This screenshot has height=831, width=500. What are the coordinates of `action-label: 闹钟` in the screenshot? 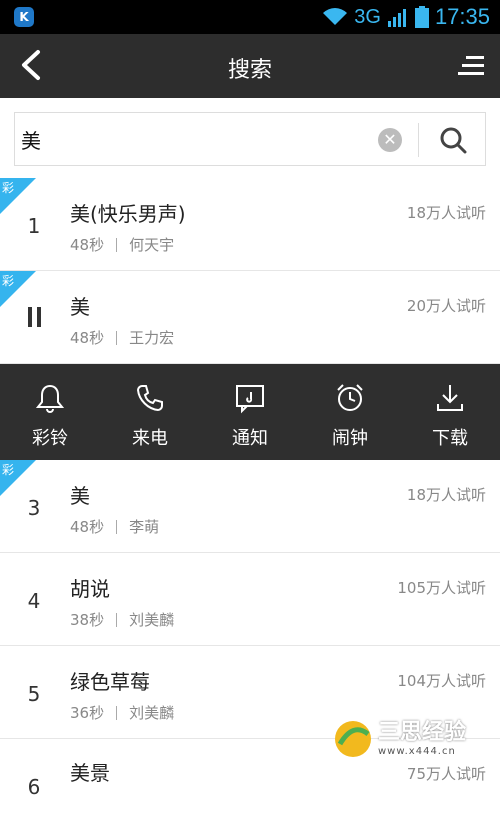 It's located at (350, 438).